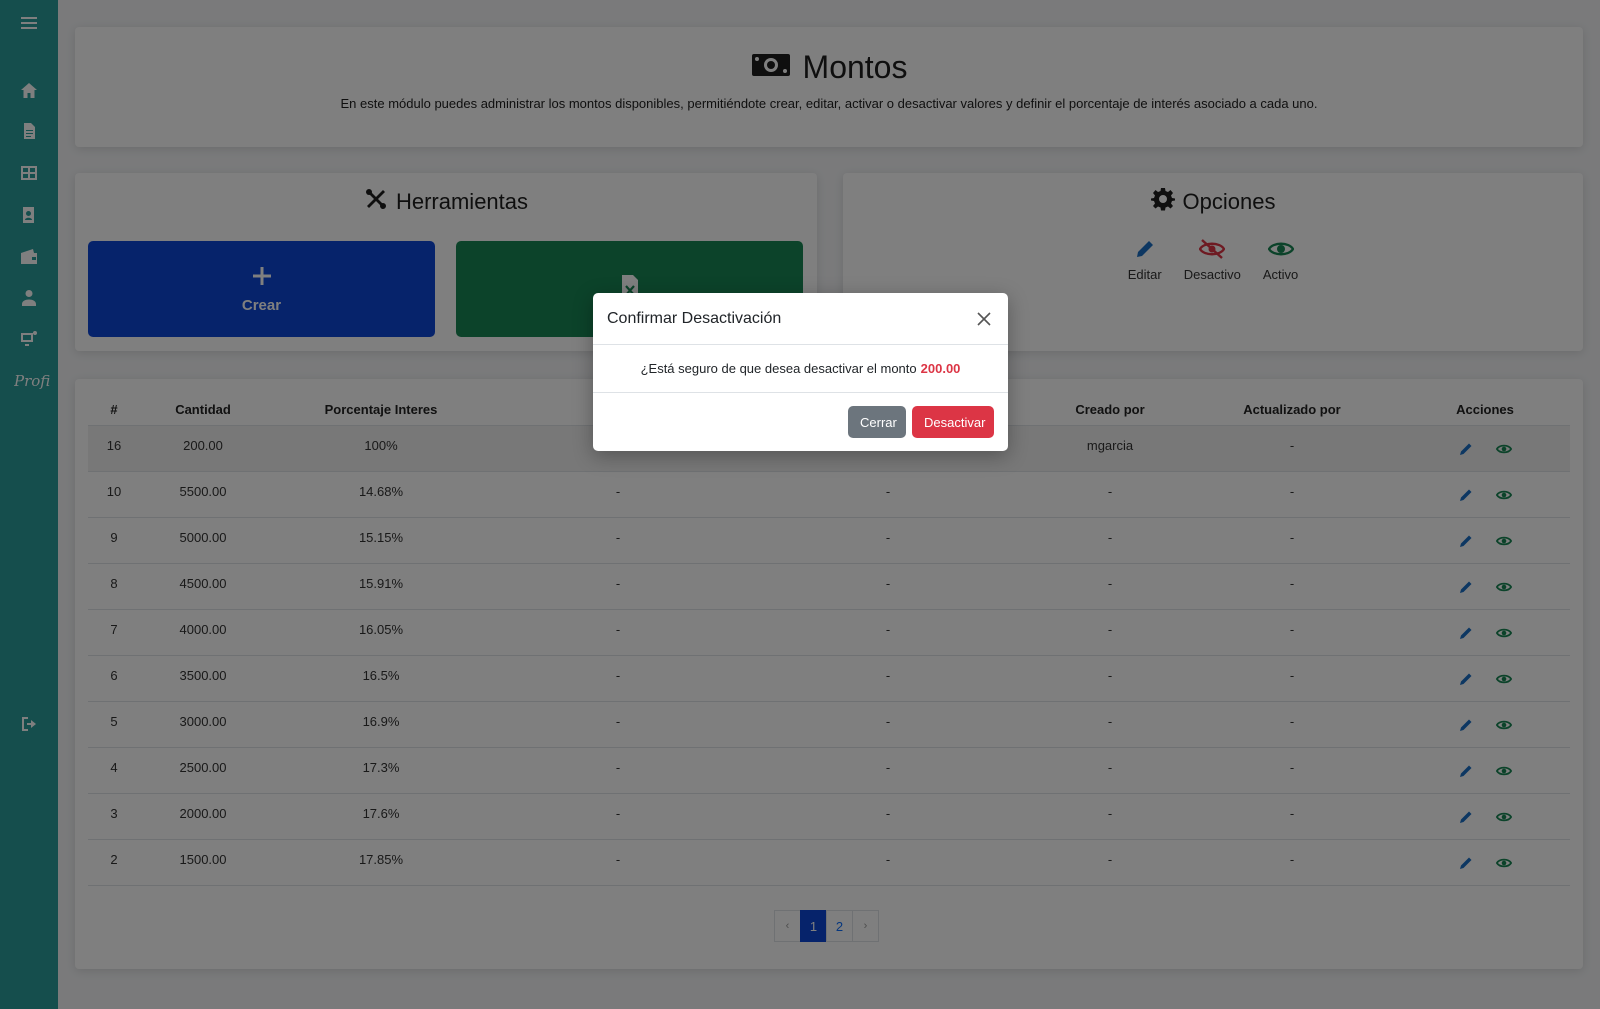 Image resolution: width=1600 pixels, height=1009 pixels. I want to click on cerrar-button: Cerrar, so click(877, 422).